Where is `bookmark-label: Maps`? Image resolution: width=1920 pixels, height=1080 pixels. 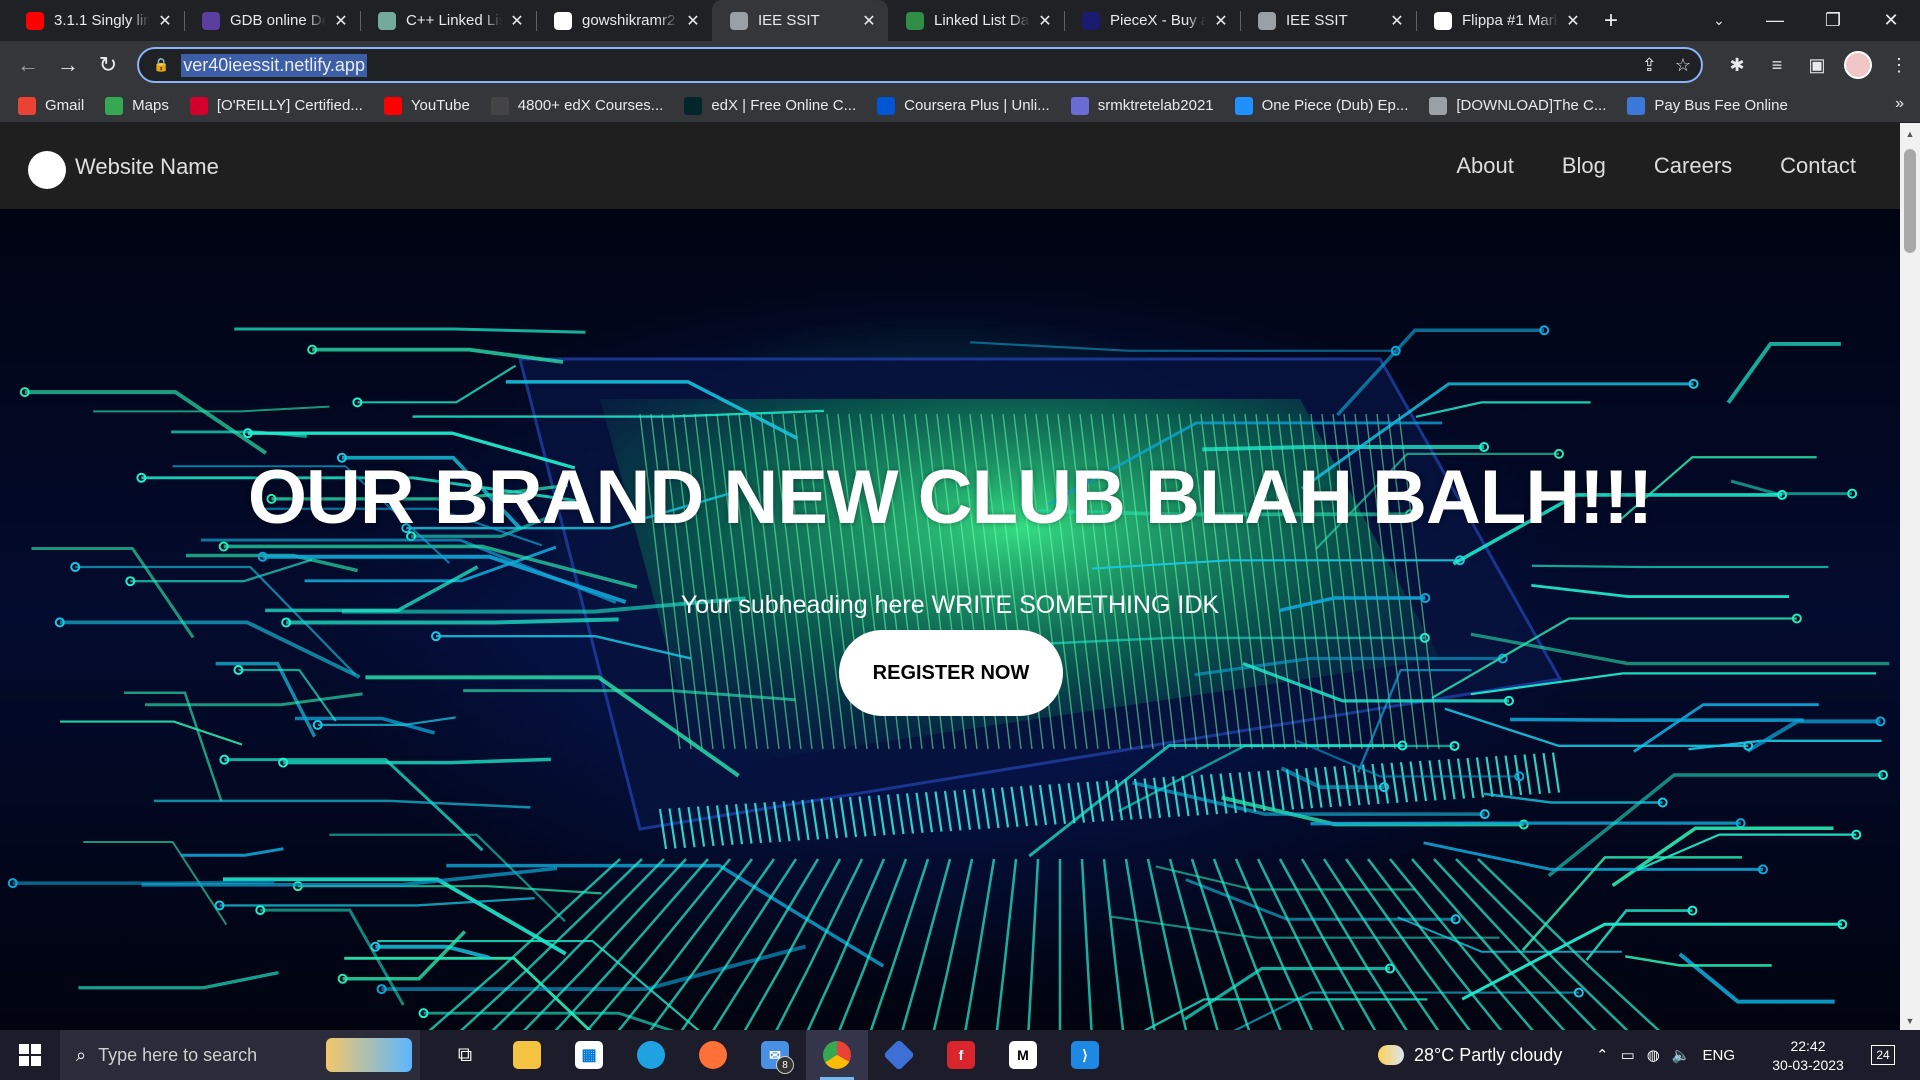 bookmark-label: Maps is located at coordinates (150, 105).